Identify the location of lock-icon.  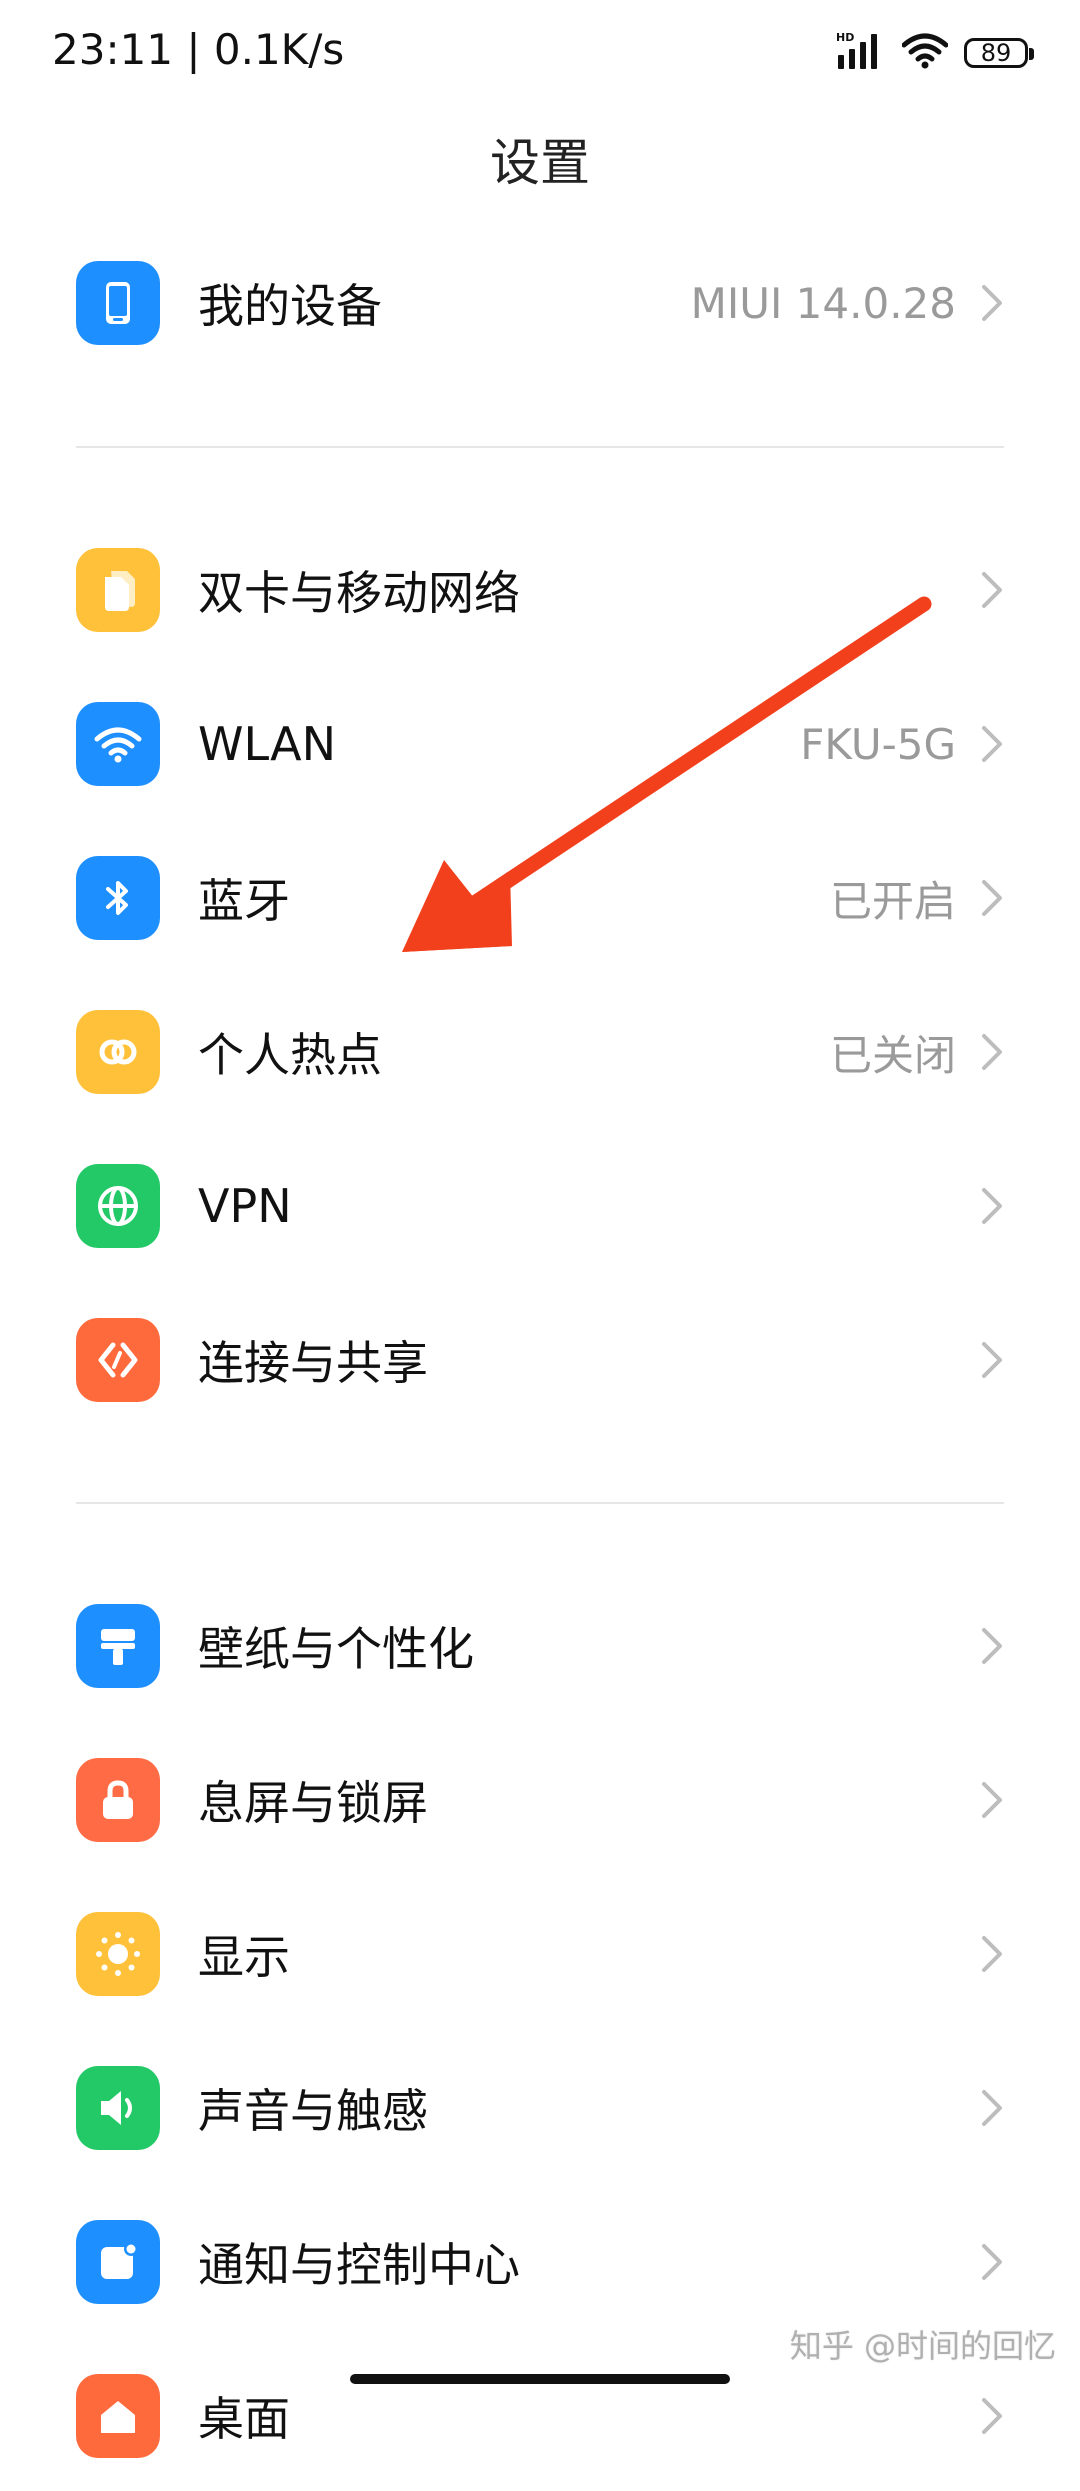
(118, 1800).